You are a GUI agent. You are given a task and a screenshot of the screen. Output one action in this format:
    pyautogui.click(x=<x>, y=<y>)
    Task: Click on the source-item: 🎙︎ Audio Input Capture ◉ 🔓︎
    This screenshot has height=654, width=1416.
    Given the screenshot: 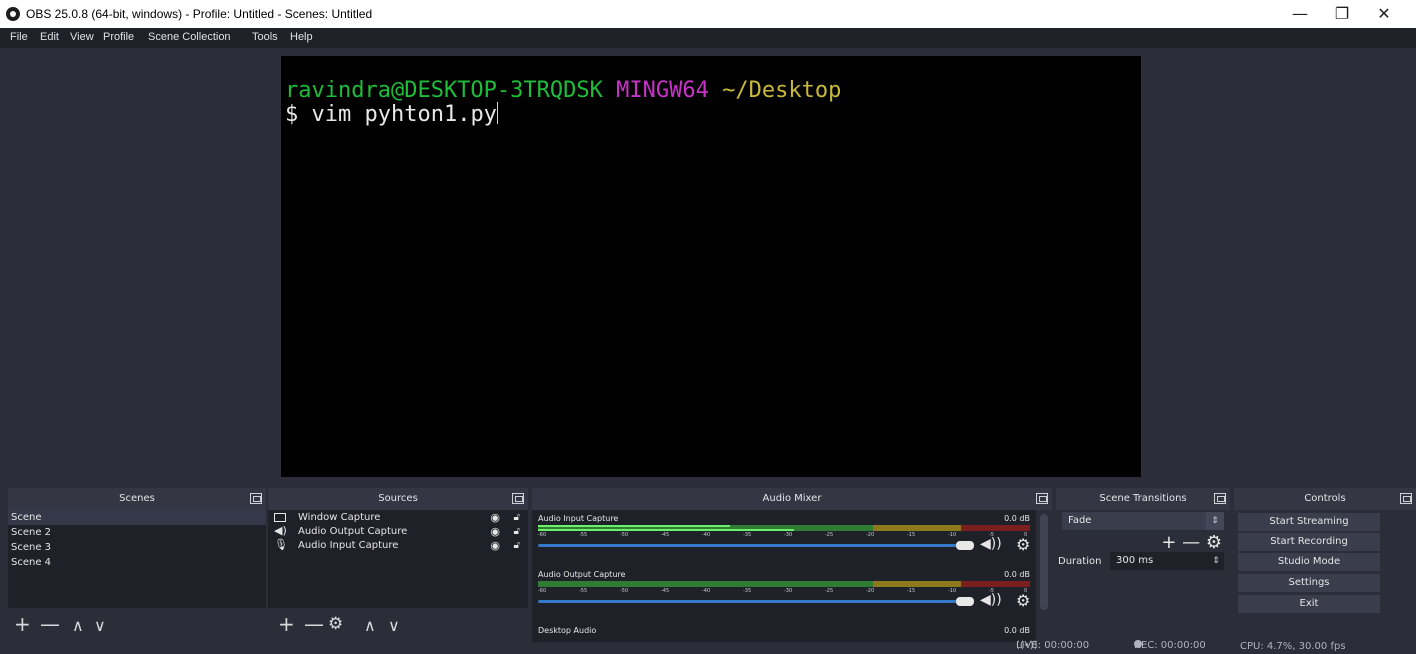 What is the action you would take?
    pyautogui.click(x=398, y=545)
    